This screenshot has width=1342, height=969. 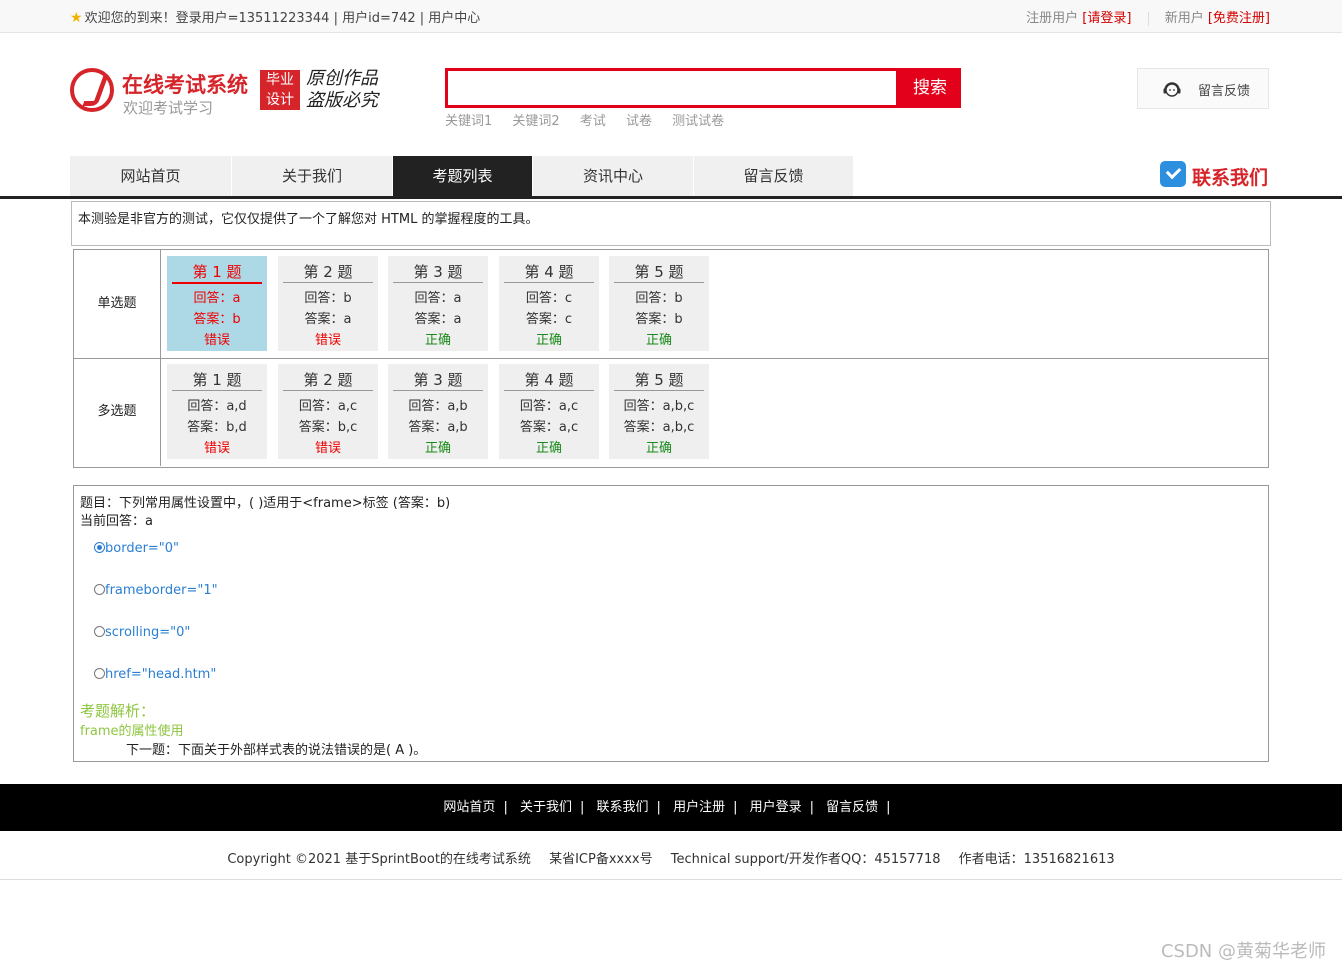 What do you see at coordinates (276, 748) in the screenshot?
I see `next-question-link: 下一题：下面关于外部样式表的说法错误的是( A )。` at bounding box center [276, 748].